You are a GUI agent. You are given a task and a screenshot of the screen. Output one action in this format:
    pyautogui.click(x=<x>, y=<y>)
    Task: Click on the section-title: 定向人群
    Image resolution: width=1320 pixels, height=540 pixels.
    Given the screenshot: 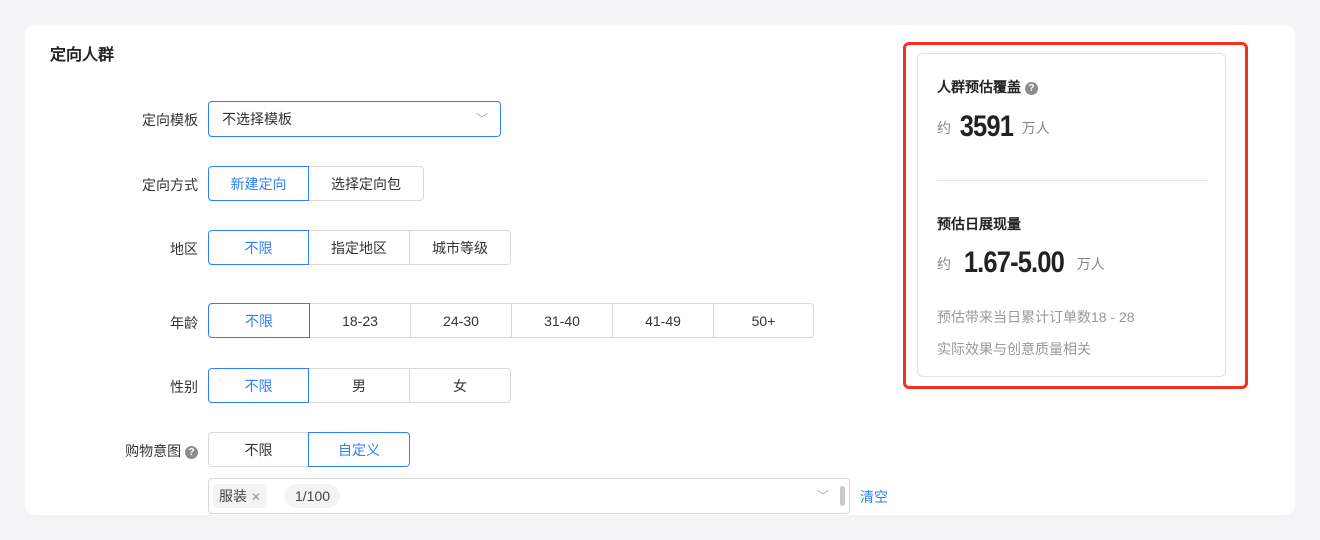 What is the action you would take?
    pyautogui.click(x=82, y=55)
    